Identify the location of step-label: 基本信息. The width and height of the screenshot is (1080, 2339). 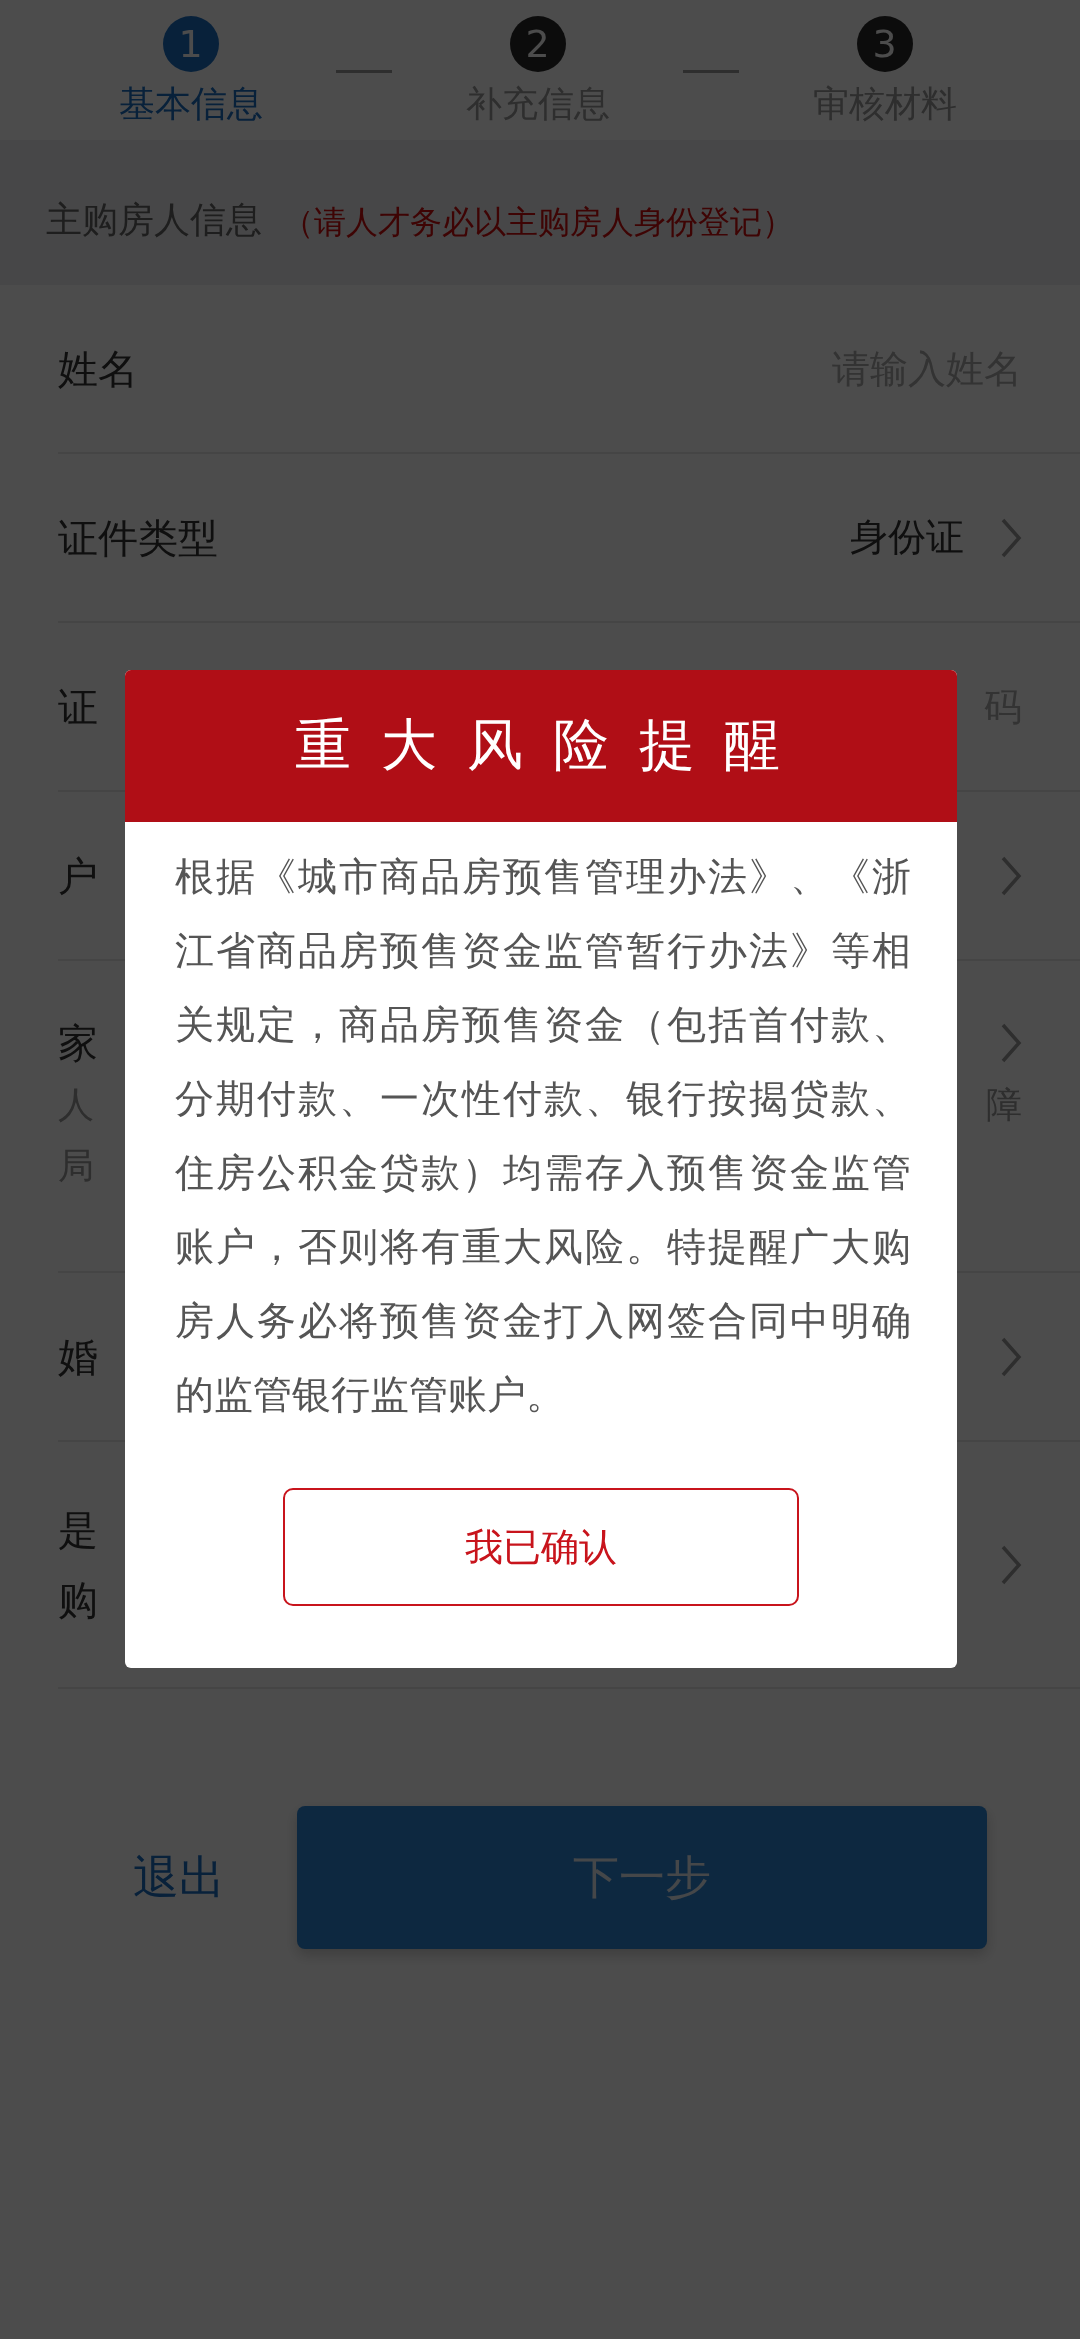
(190, 104).